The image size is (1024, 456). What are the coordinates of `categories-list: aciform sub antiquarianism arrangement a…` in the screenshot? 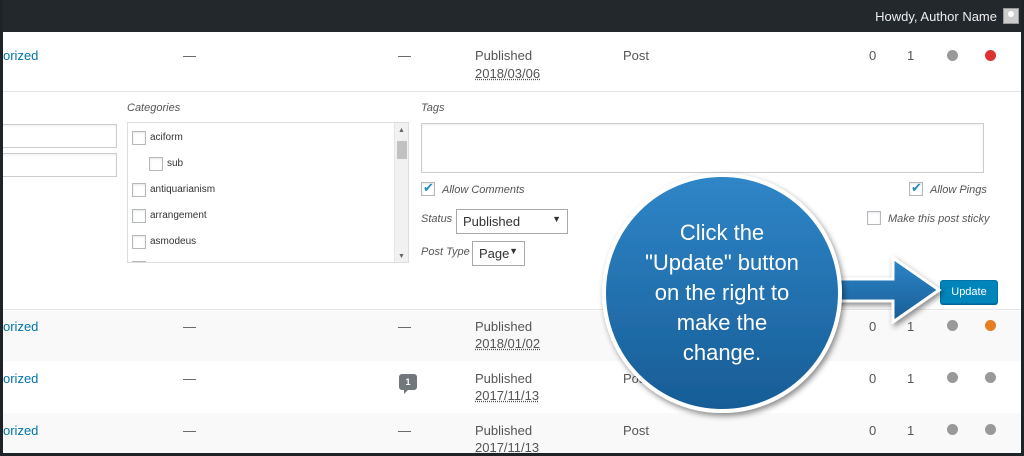 It's located at (268, 192).